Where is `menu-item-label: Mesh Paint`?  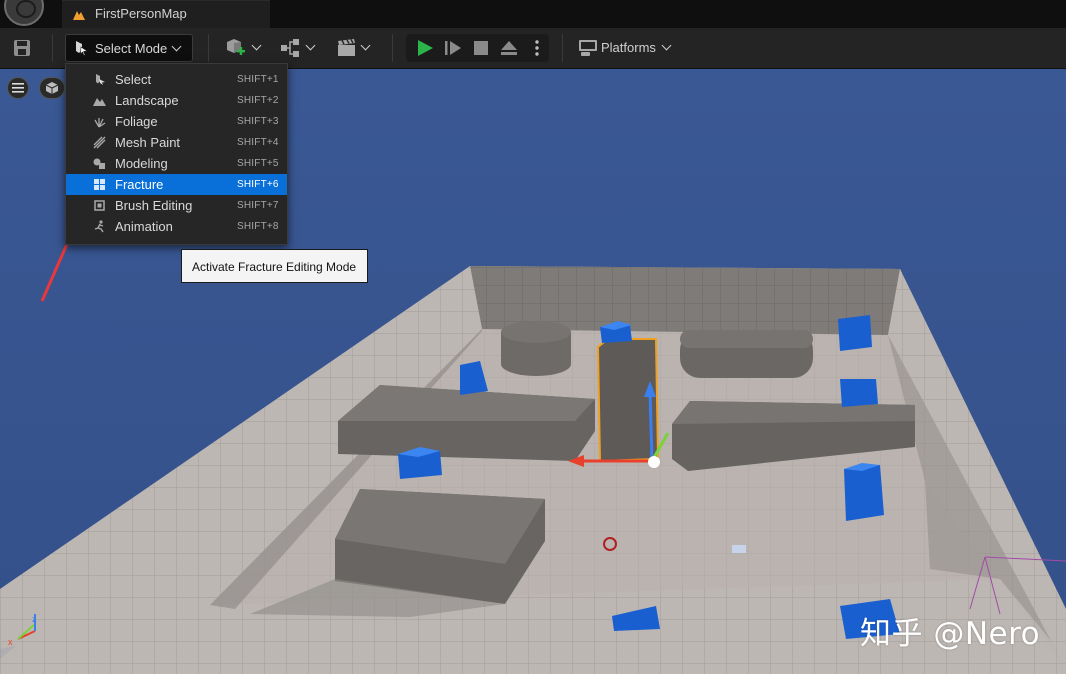 menu-item-label: Mesh Paint is located at coordinates (148, 142).